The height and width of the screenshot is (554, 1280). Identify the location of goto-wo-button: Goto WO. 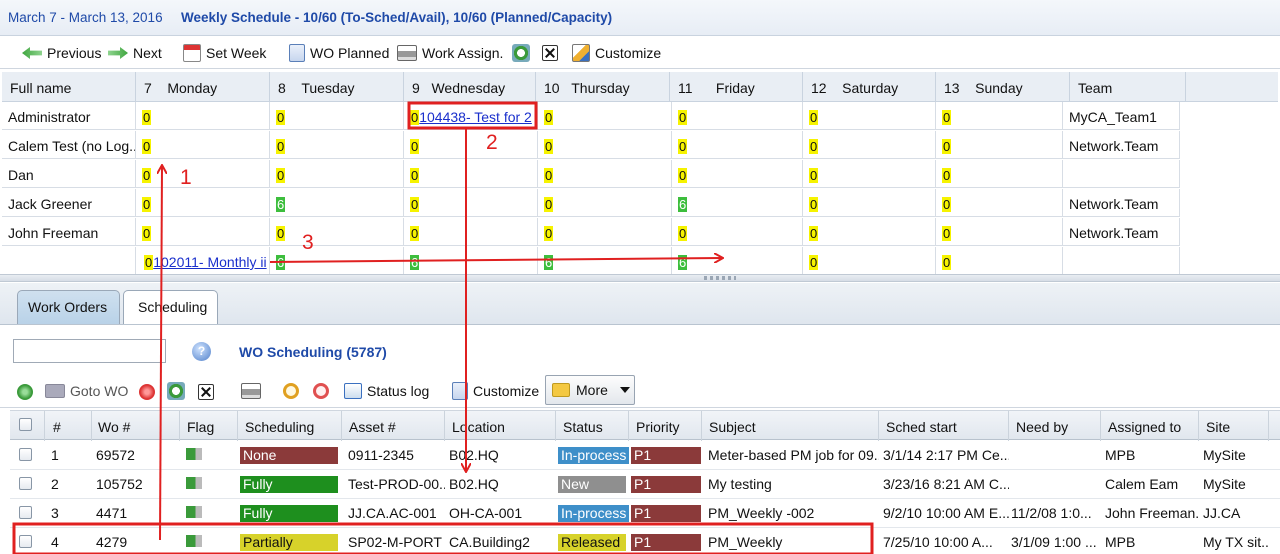
(86, 391).